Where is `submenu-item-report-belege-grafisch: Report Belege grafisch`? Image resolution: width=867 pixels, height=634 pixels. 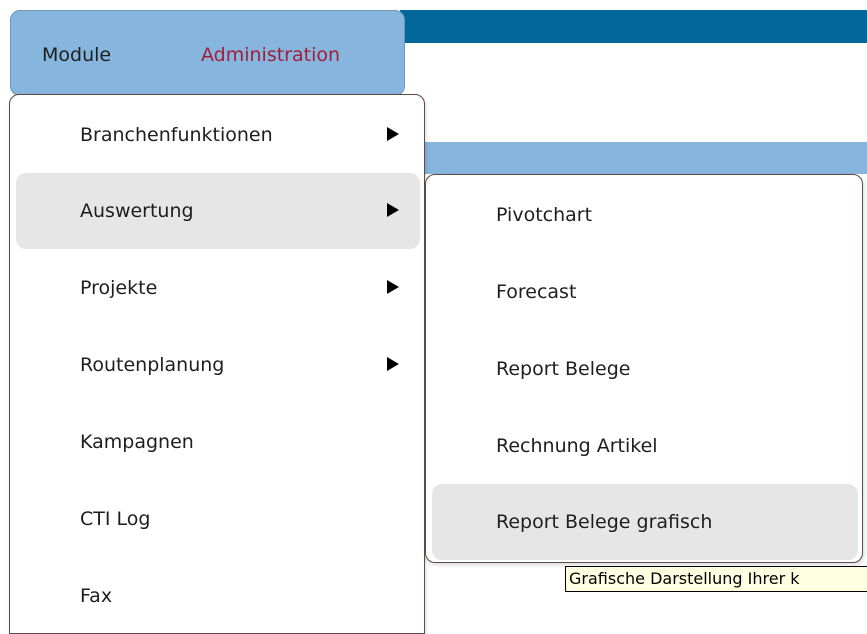 submenu-item-report-belege-grafisch: Report Belege grafisch is located at coordinates (645, 522).